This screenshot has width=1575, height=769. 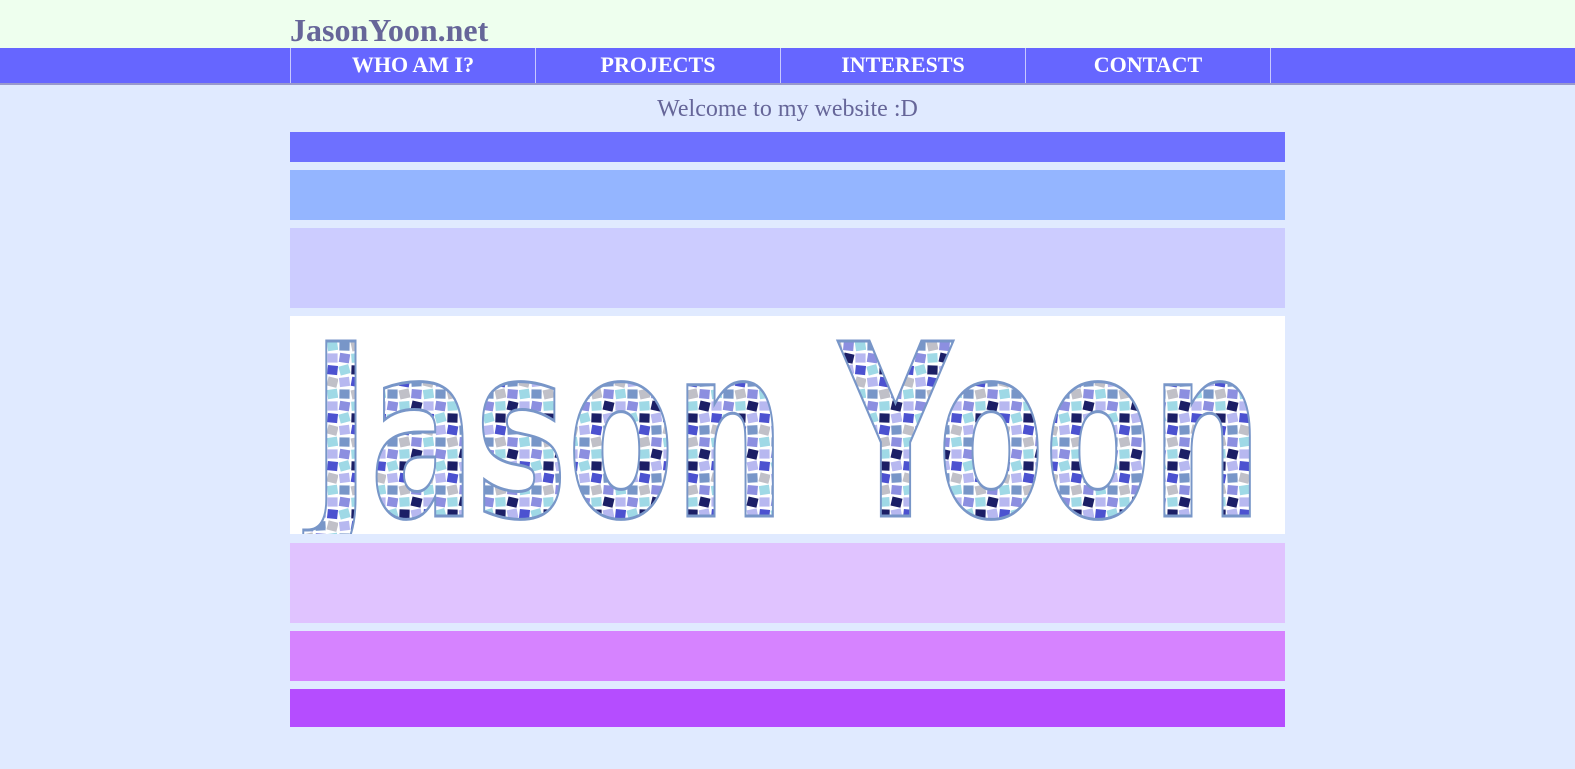 What do you see at coordinates (413, 65) in the screenshot?
I see `nav-item-who-am-i: WHO AM I?` at bounding box center [413, 65].